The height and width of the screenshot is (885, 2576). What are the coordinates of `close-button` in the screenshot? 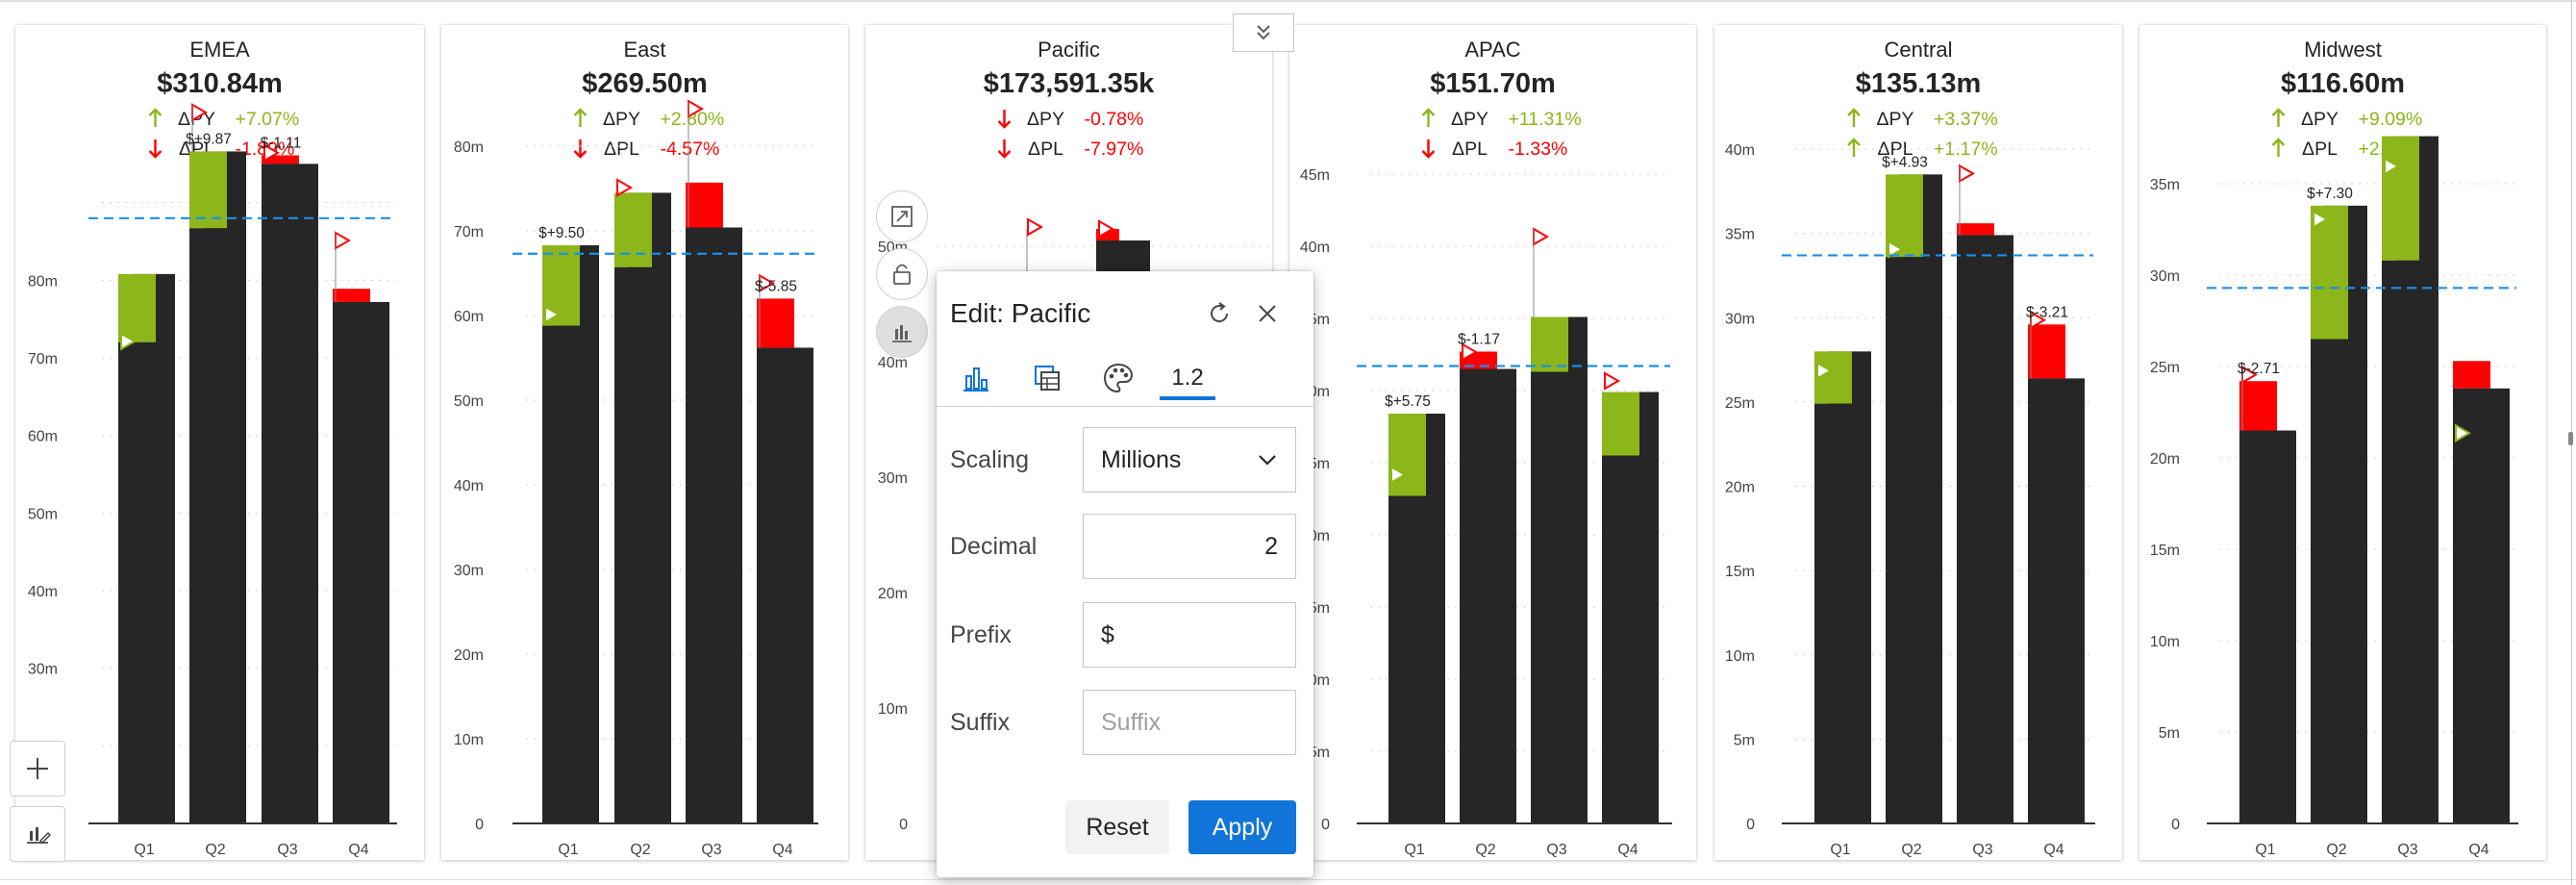 It's located at (1267, 313).